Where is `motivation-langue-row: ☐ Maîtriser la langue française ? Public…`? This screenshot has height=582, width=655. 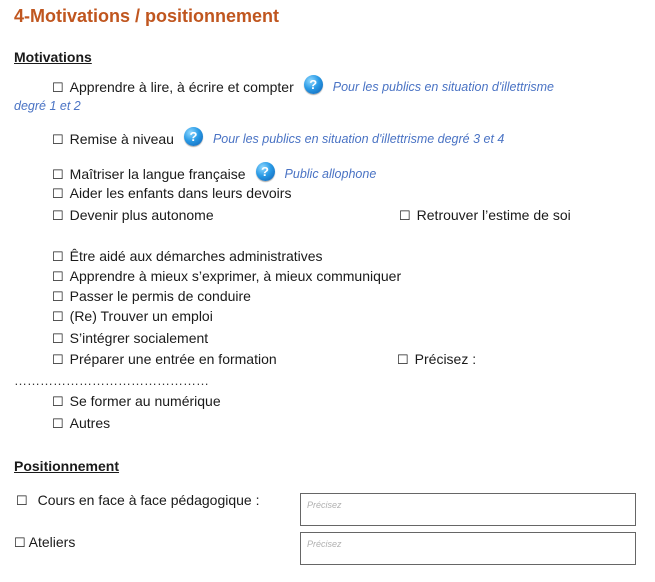 motivation-langue-row: ☐ Maîtriser la langue française ? Public… is located at coordinates (214, 174).